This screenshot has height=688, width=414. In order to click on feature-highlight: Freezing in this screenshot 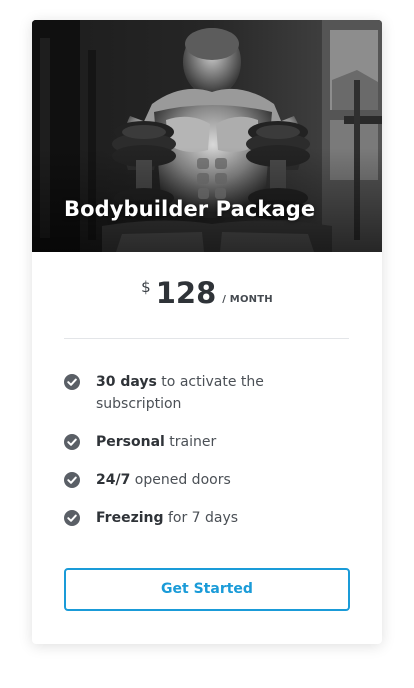, I will do `click(130, 518)`.